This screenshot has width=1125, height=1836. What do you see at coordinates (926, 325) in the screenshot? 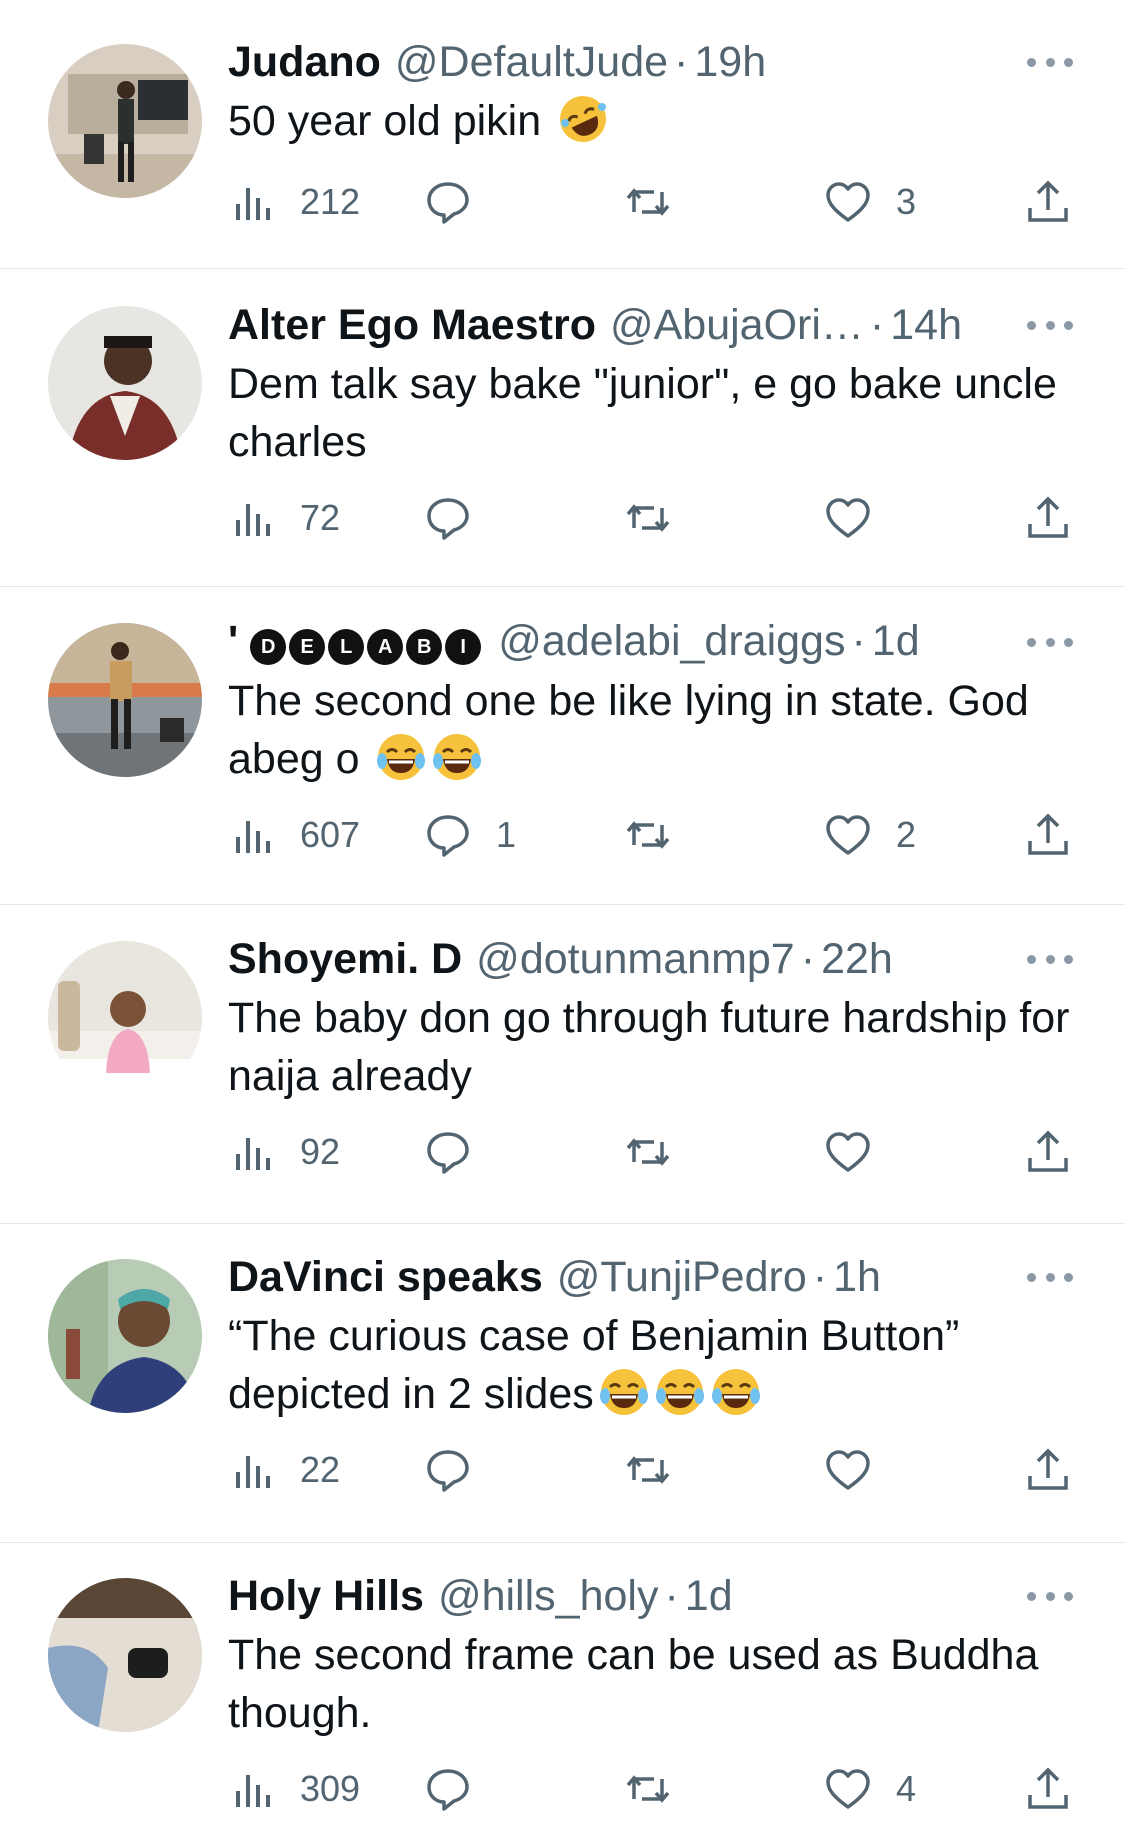
I see `timestamp: 14h` at bounding box center [926, 325].